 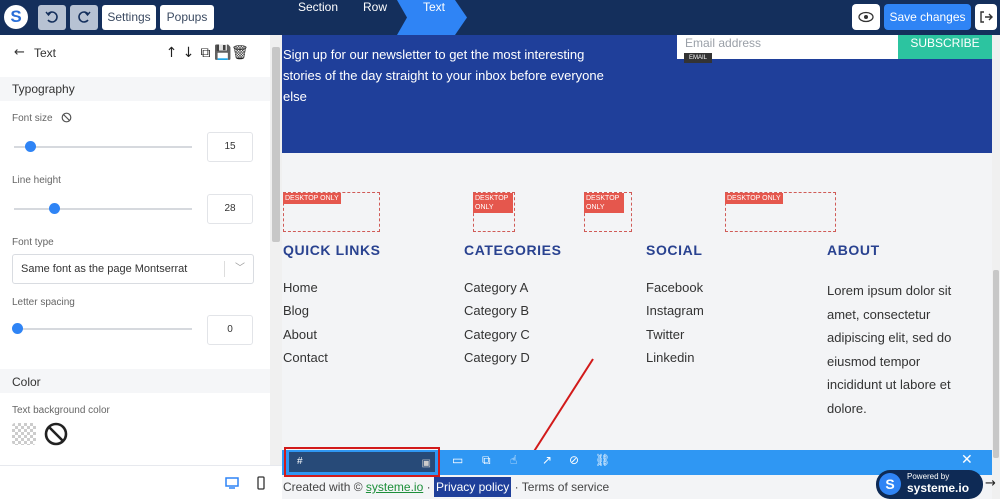 What do you see at coordinates (45, 53) in the screenshot?
I see `panel-title: Text` at bounding box center [45, 53].